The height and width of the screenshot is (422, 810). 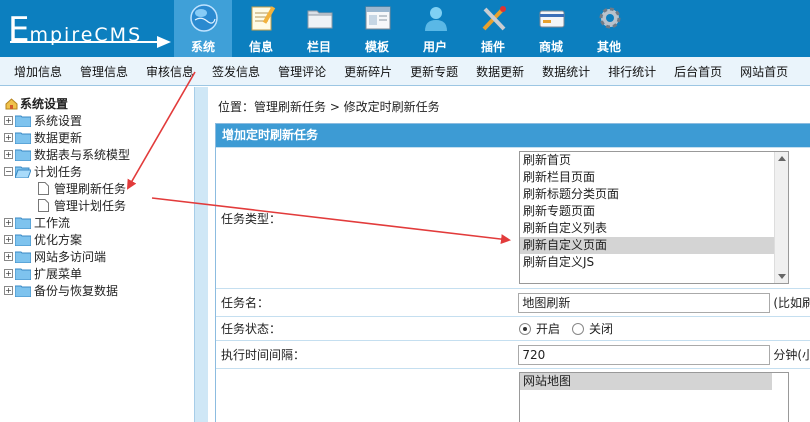 I want to click on task-name-cell: 地图刷新 (比如刷, so click(x=661, y=302).